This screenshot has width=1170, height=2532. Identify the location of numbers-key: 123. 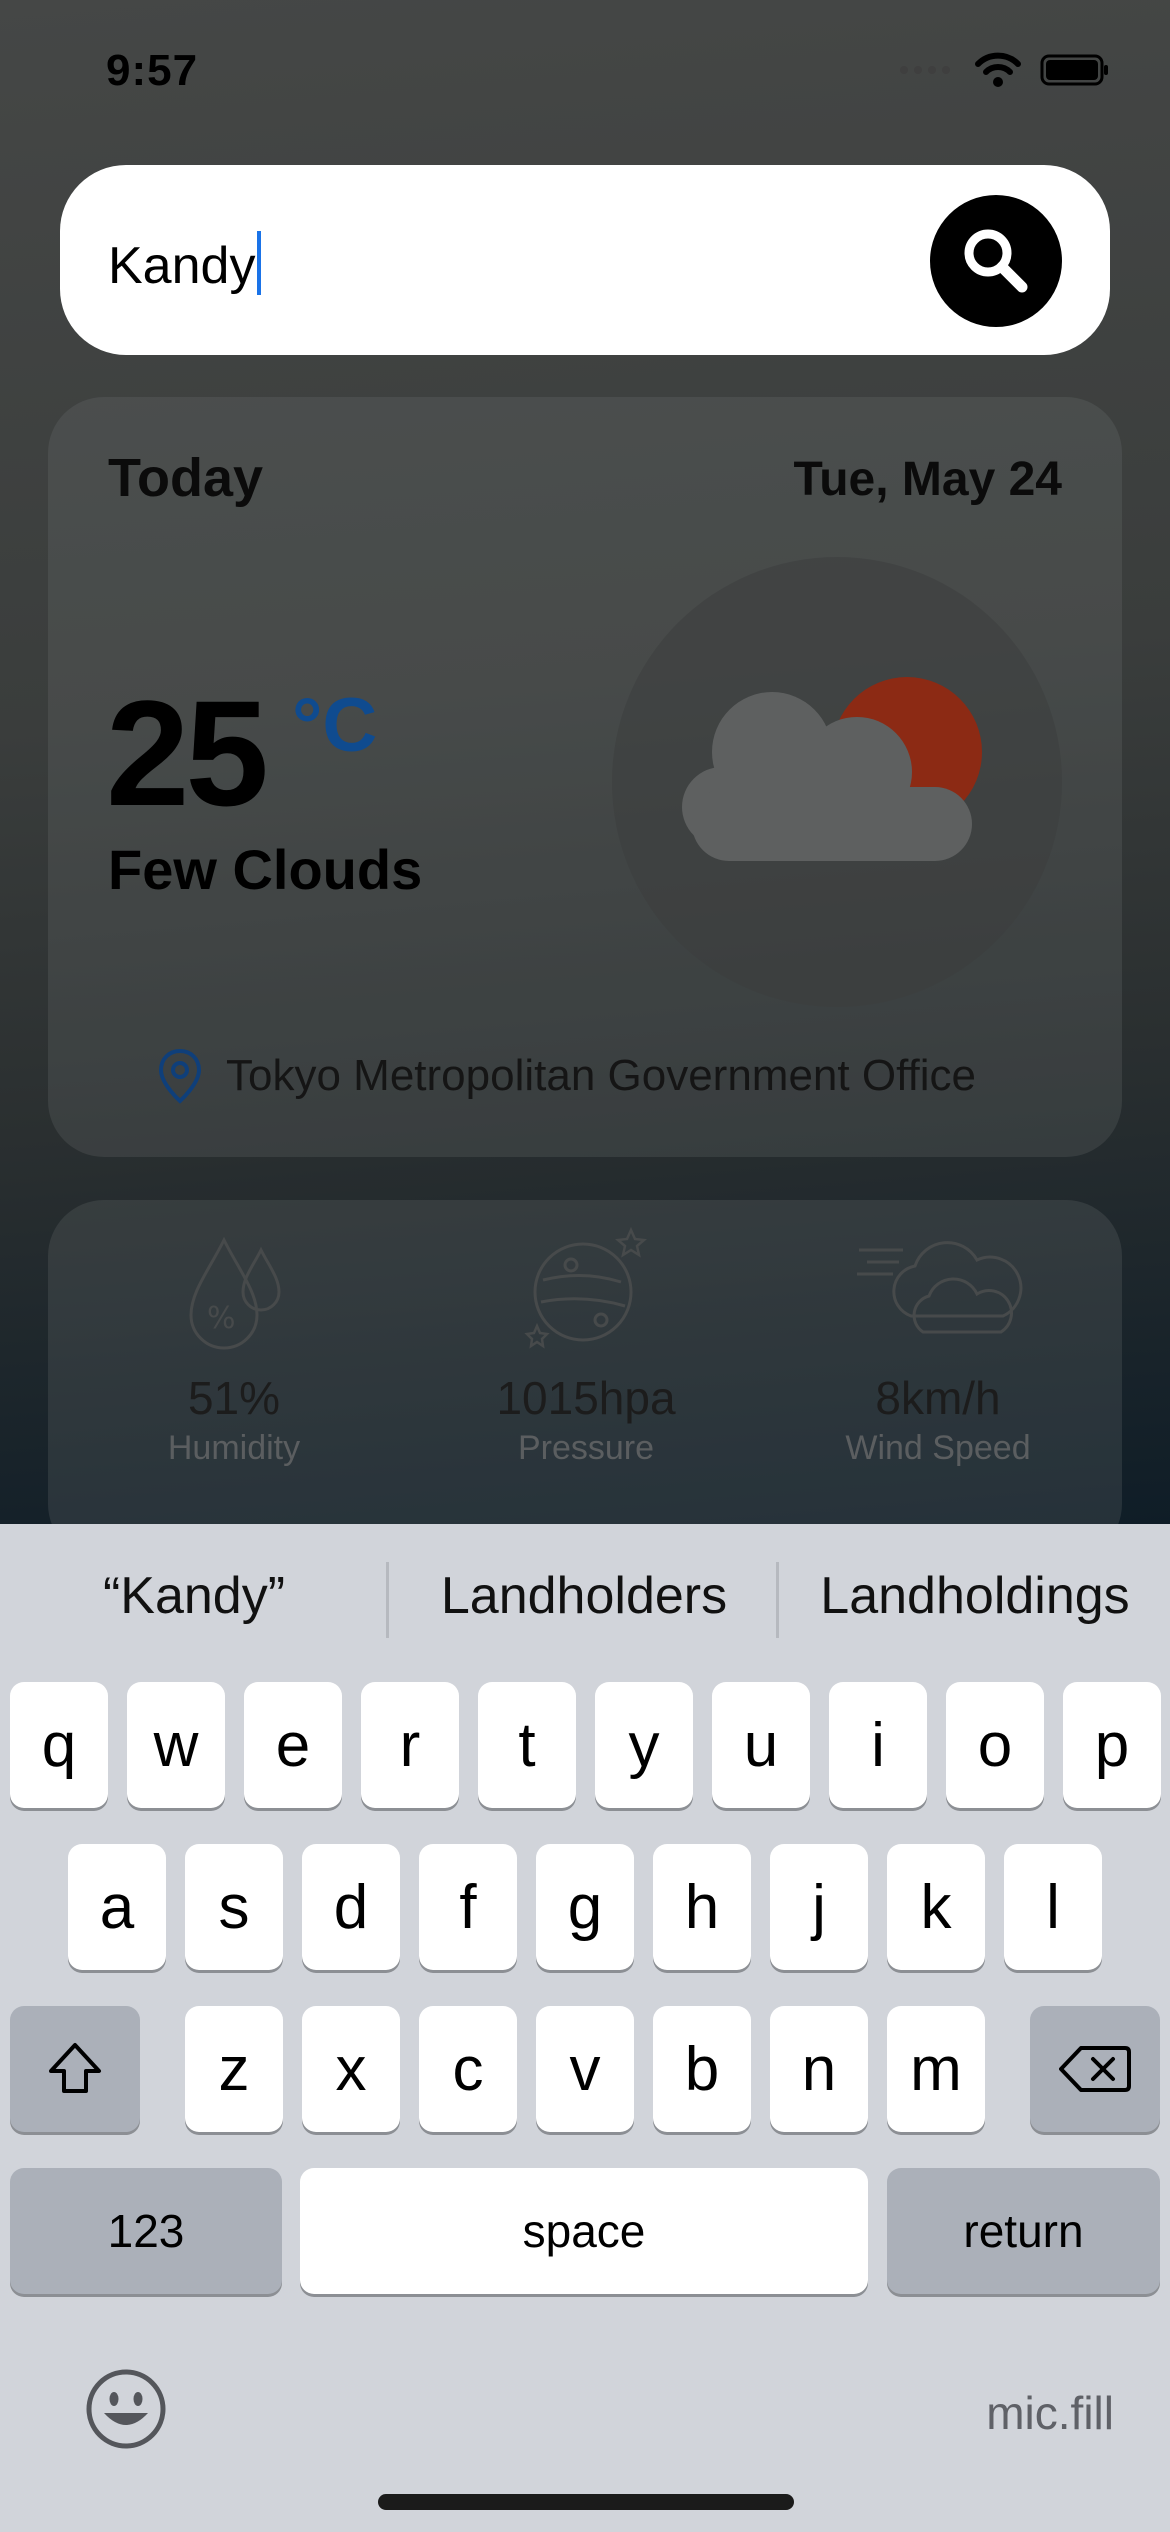
(146, 2231).